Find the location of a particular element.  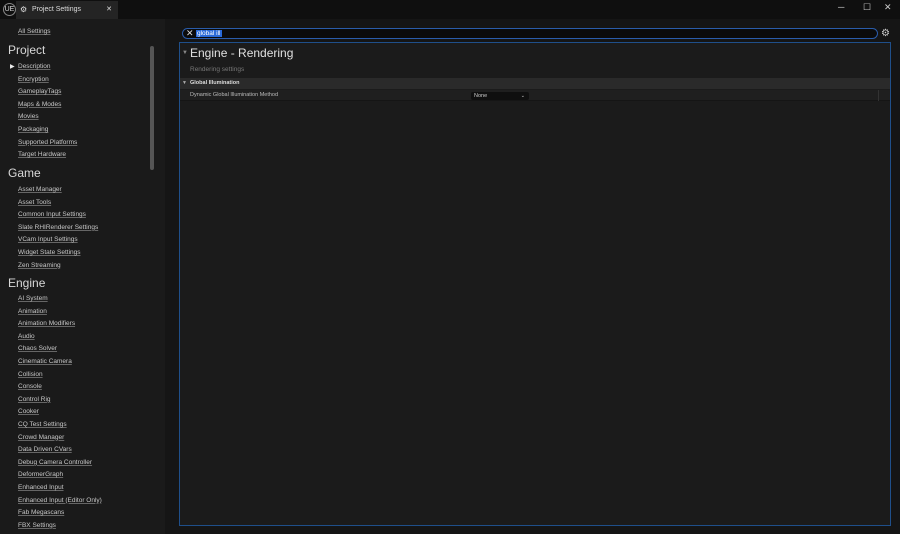

sidebar-item: Packaging is located at coordinates (33, 129).